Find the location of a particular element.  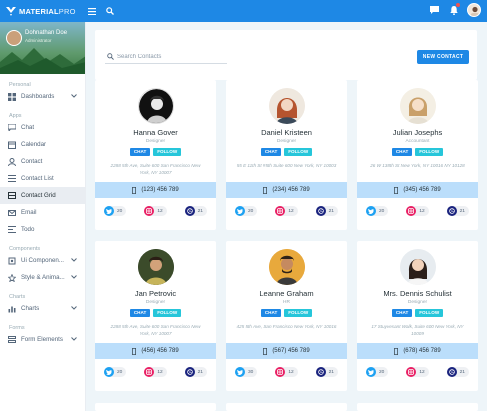

profile-subtitle: Administrator is located at coordinates (38, 40).